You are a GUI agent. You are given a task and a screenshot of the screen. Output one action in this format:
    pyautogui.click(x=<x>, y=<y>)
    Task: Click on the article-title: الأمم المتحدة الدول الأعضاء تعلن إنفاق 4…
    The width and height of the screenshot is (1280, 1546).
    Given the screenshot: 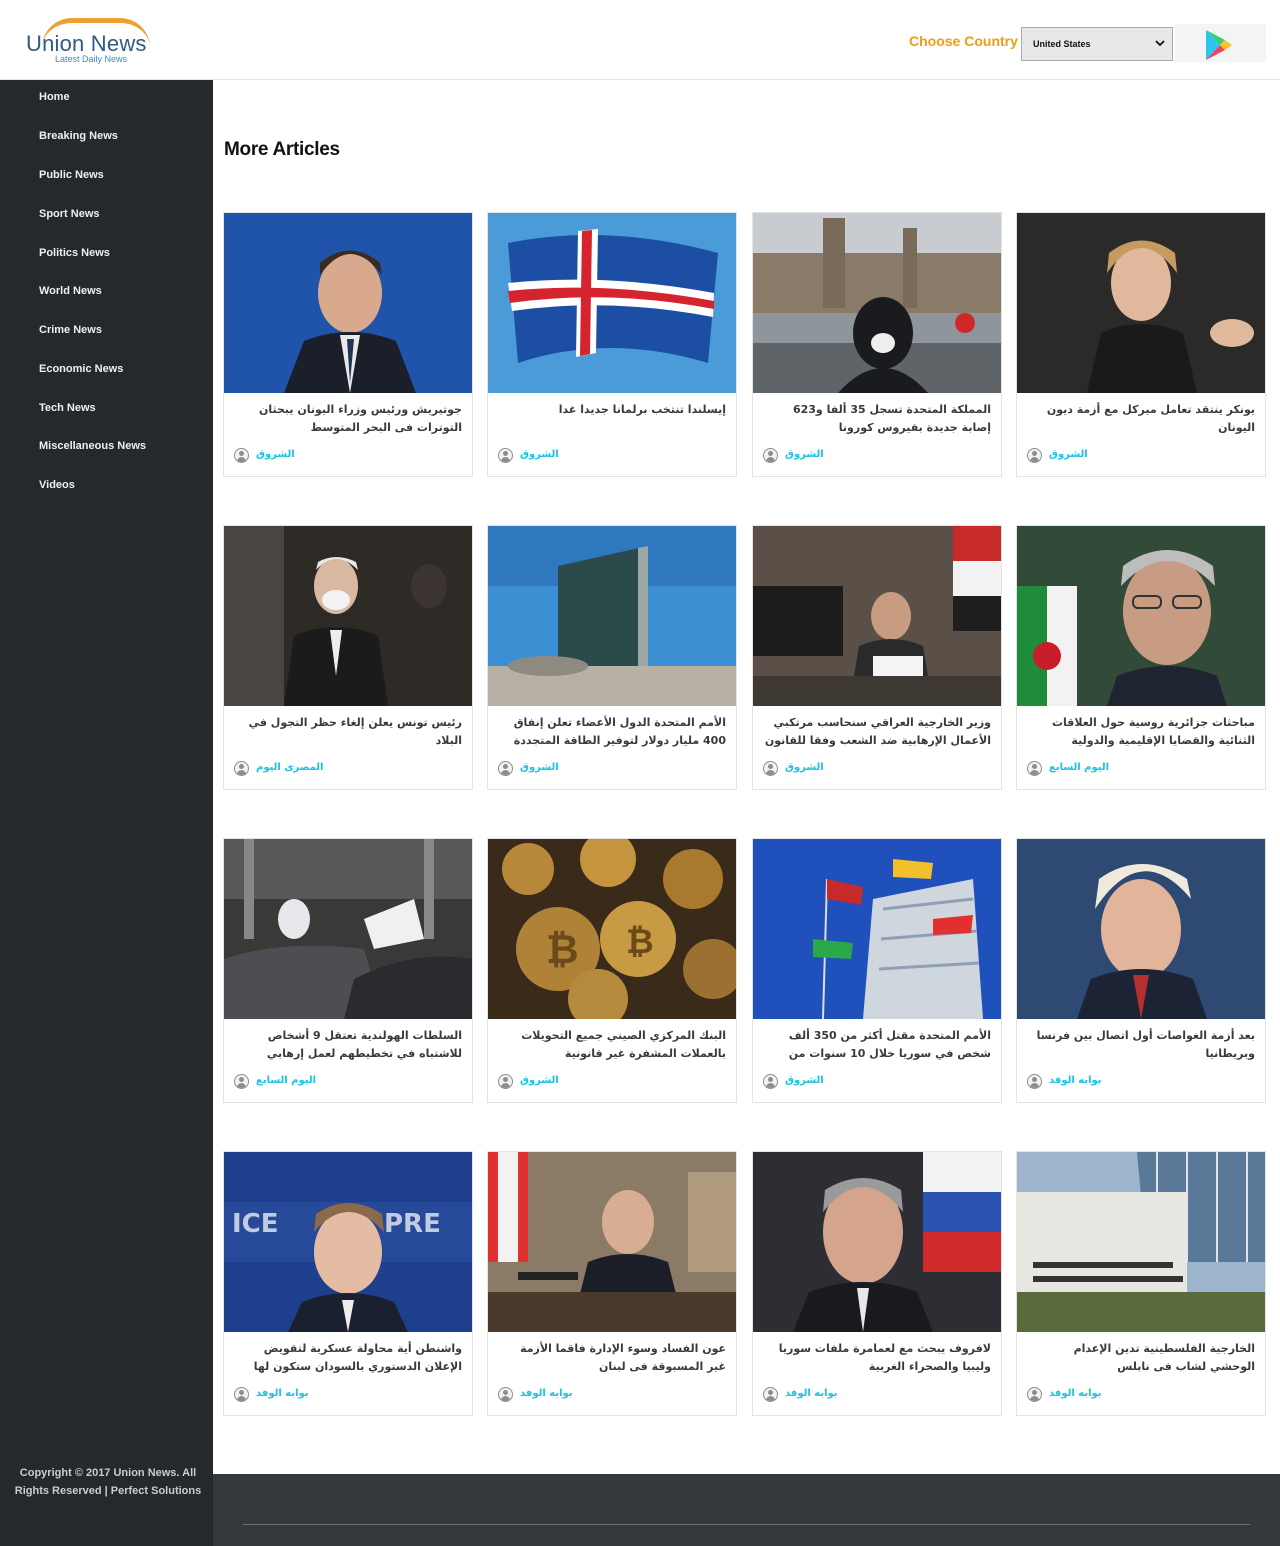 What is the action you would take?
    pyautogui.click(x=612, y=733)
    